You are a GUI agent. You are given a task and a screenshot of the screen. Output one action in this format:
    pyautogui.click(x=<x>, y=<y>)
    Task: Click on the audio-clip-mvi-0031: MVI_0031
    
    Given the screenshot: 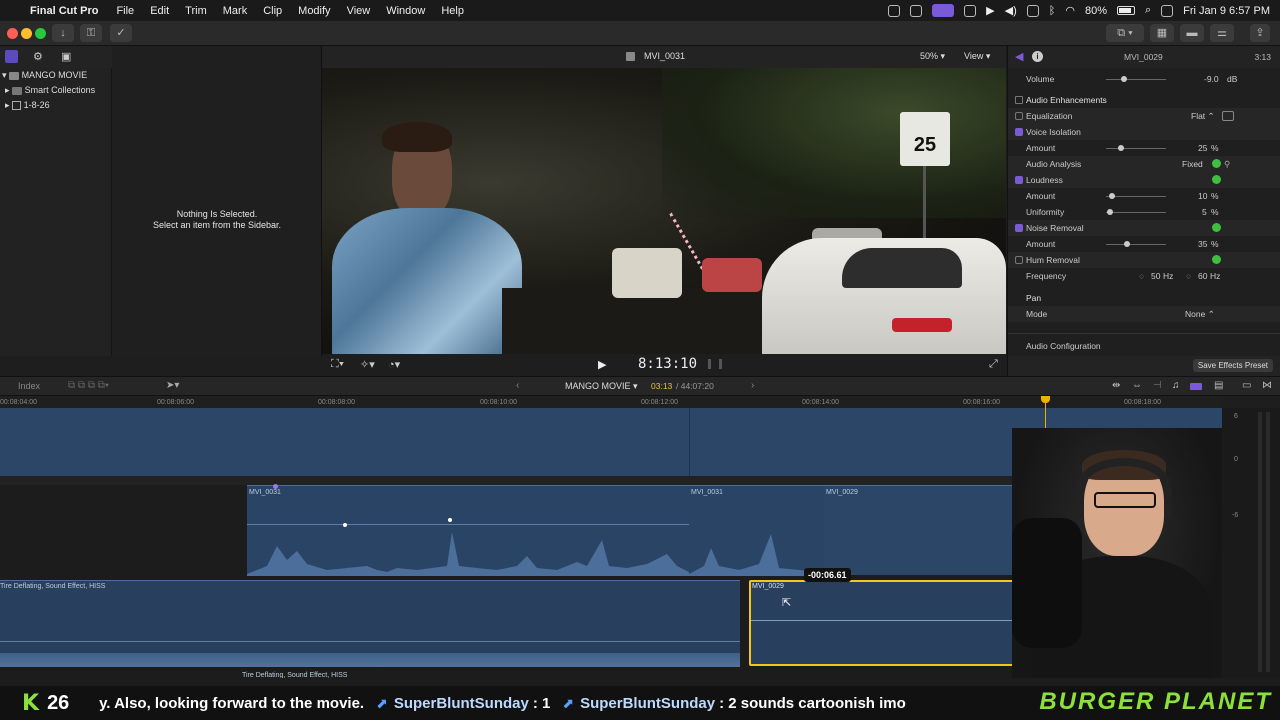 What is the action you would take?
    pyautogui.click(x=468, y=530)
    